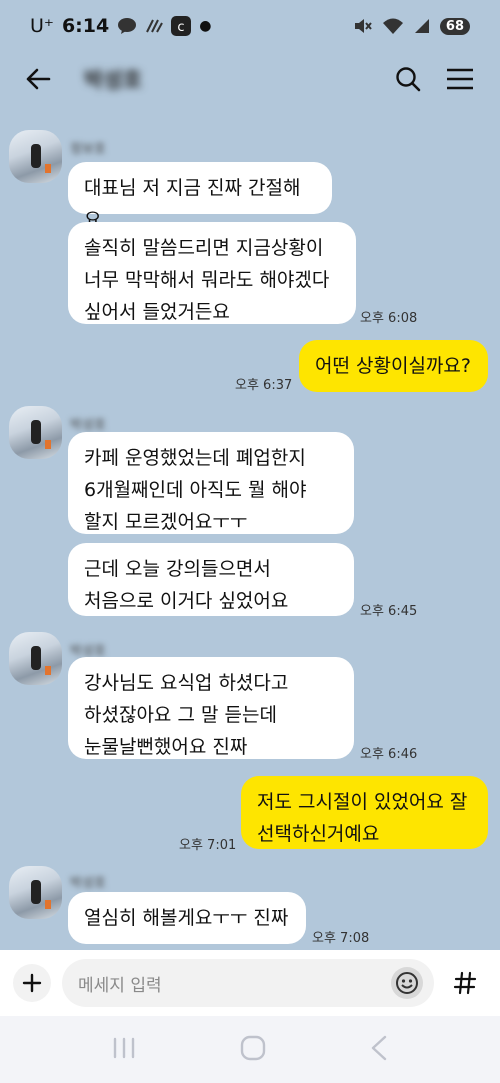  What do you see at coordinates (392, 26) in the screenshot?
I see `wifi-icon` at bounding box center [392, 26].